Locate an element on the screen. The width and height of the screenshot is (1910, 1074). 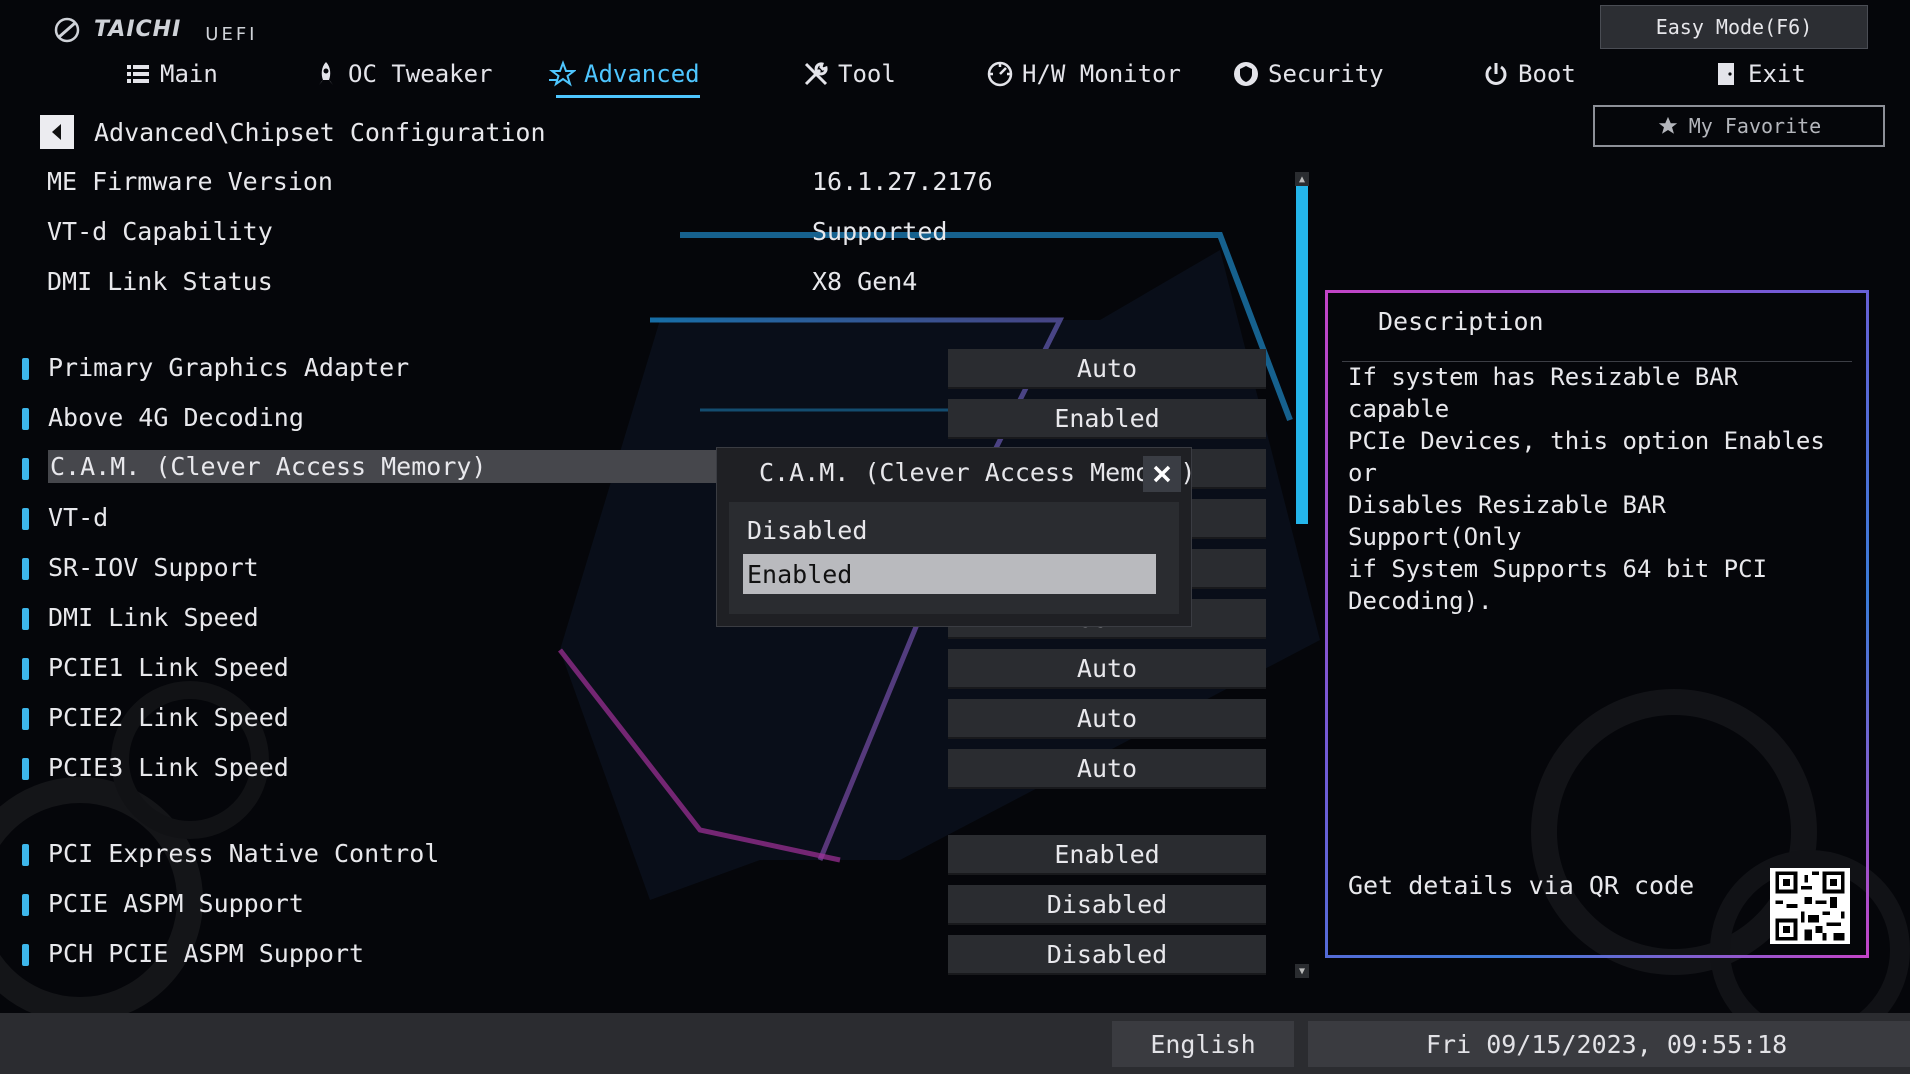
list-icon is located at coordinates (138, 74).